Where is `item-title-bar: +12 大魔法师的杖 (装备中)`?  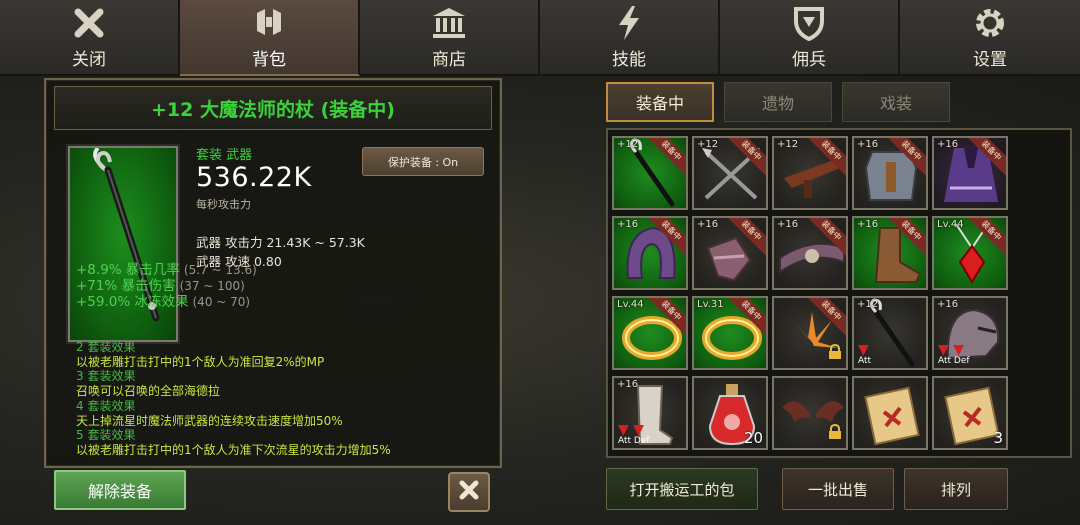 item-title-bar: +12 大魔法师的杖 (装备中) is located at coordinates (273, 108).